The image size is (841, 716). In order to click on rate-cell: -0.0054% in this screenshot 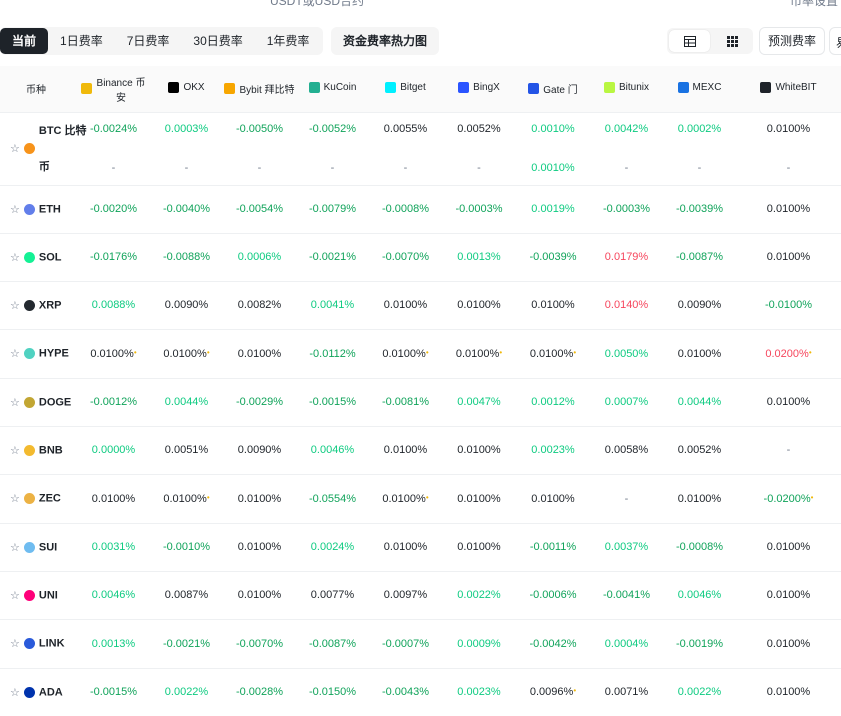, I will do `click(259, 209)`.